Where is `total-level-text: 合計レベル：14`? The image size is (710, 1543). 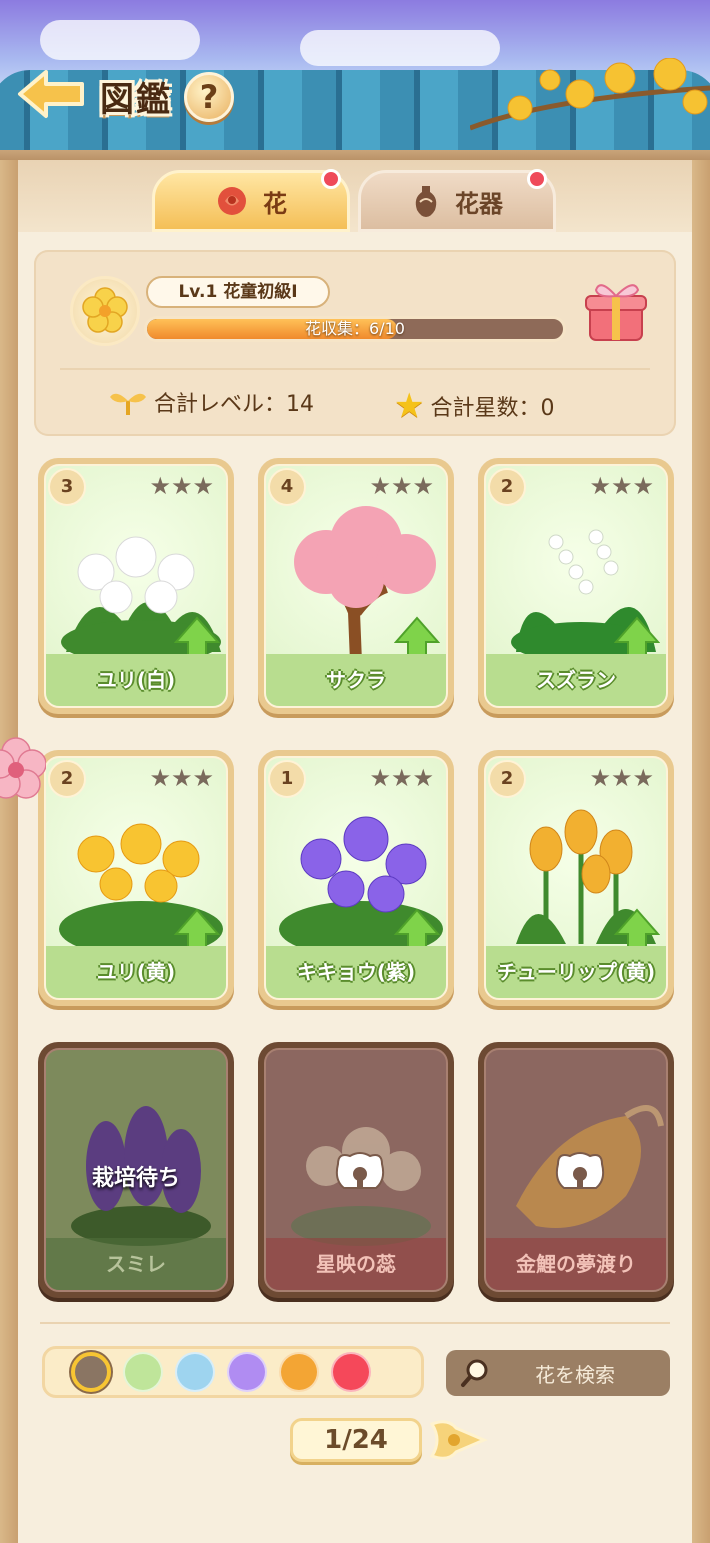
total-level-text: 合計レベル：14 is located at coordinates (234, 404).